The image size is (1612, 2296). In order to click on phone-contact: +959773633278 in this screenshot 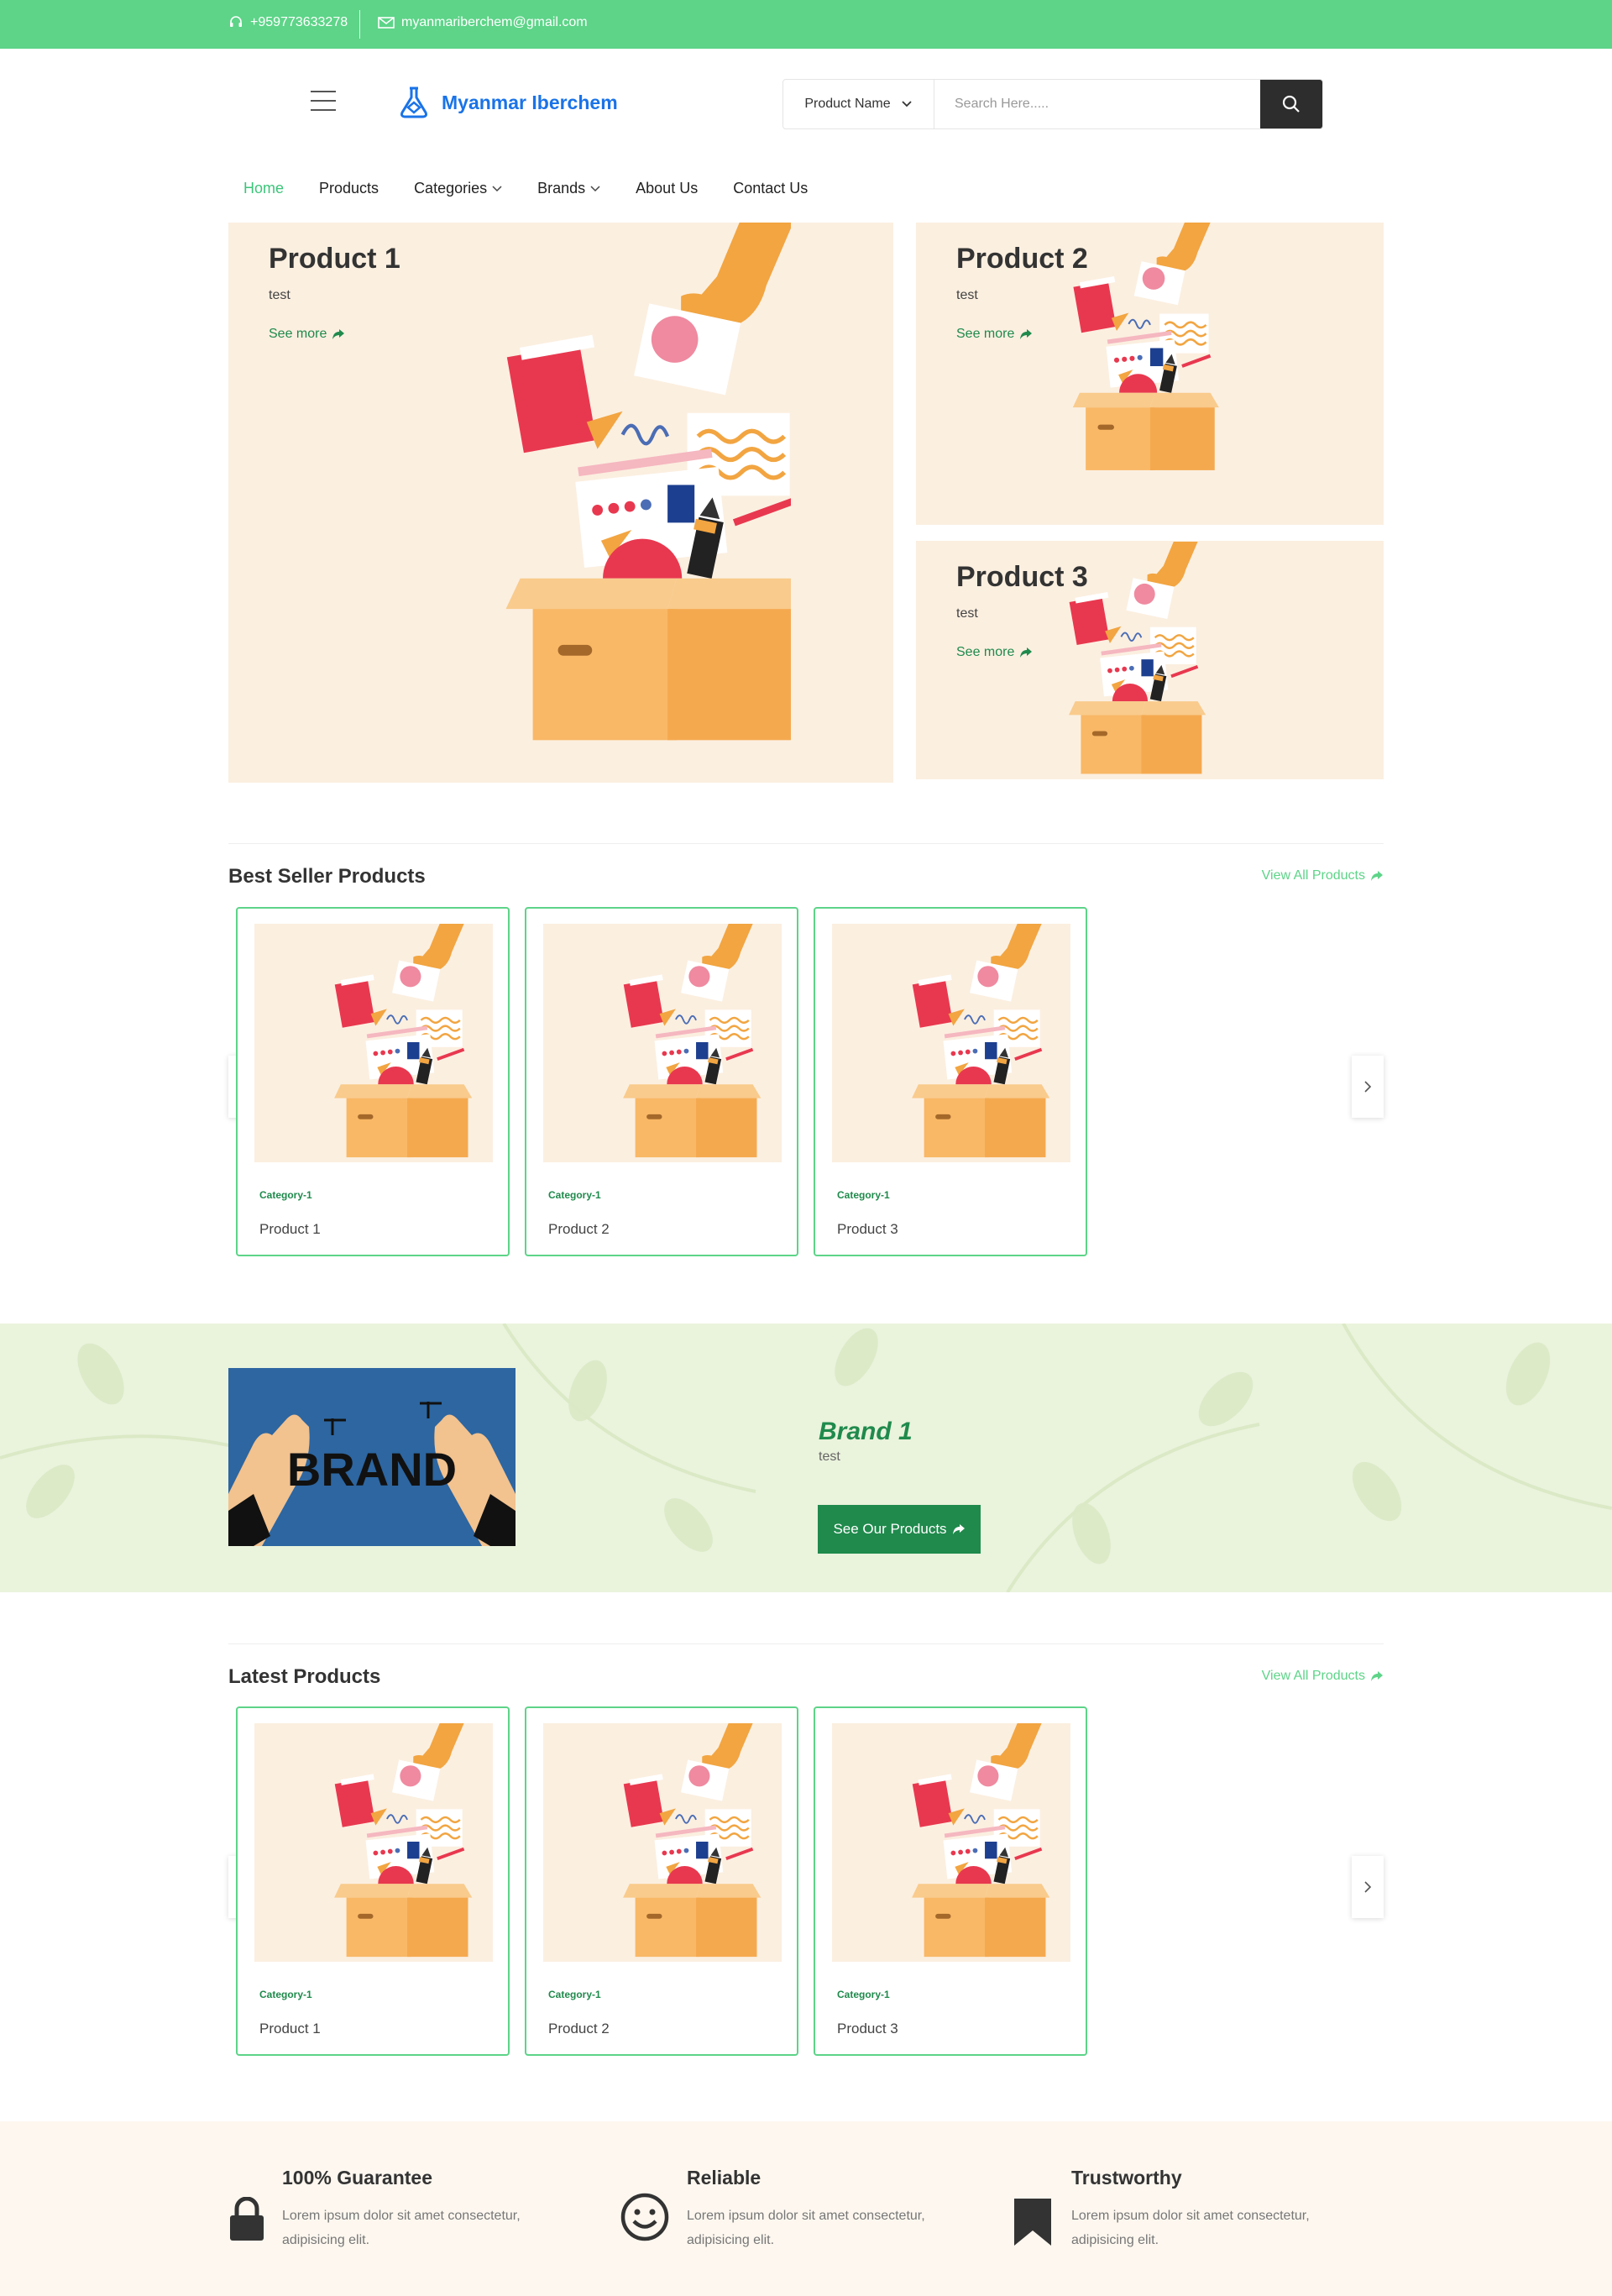, I will do `click(288, 23)`.